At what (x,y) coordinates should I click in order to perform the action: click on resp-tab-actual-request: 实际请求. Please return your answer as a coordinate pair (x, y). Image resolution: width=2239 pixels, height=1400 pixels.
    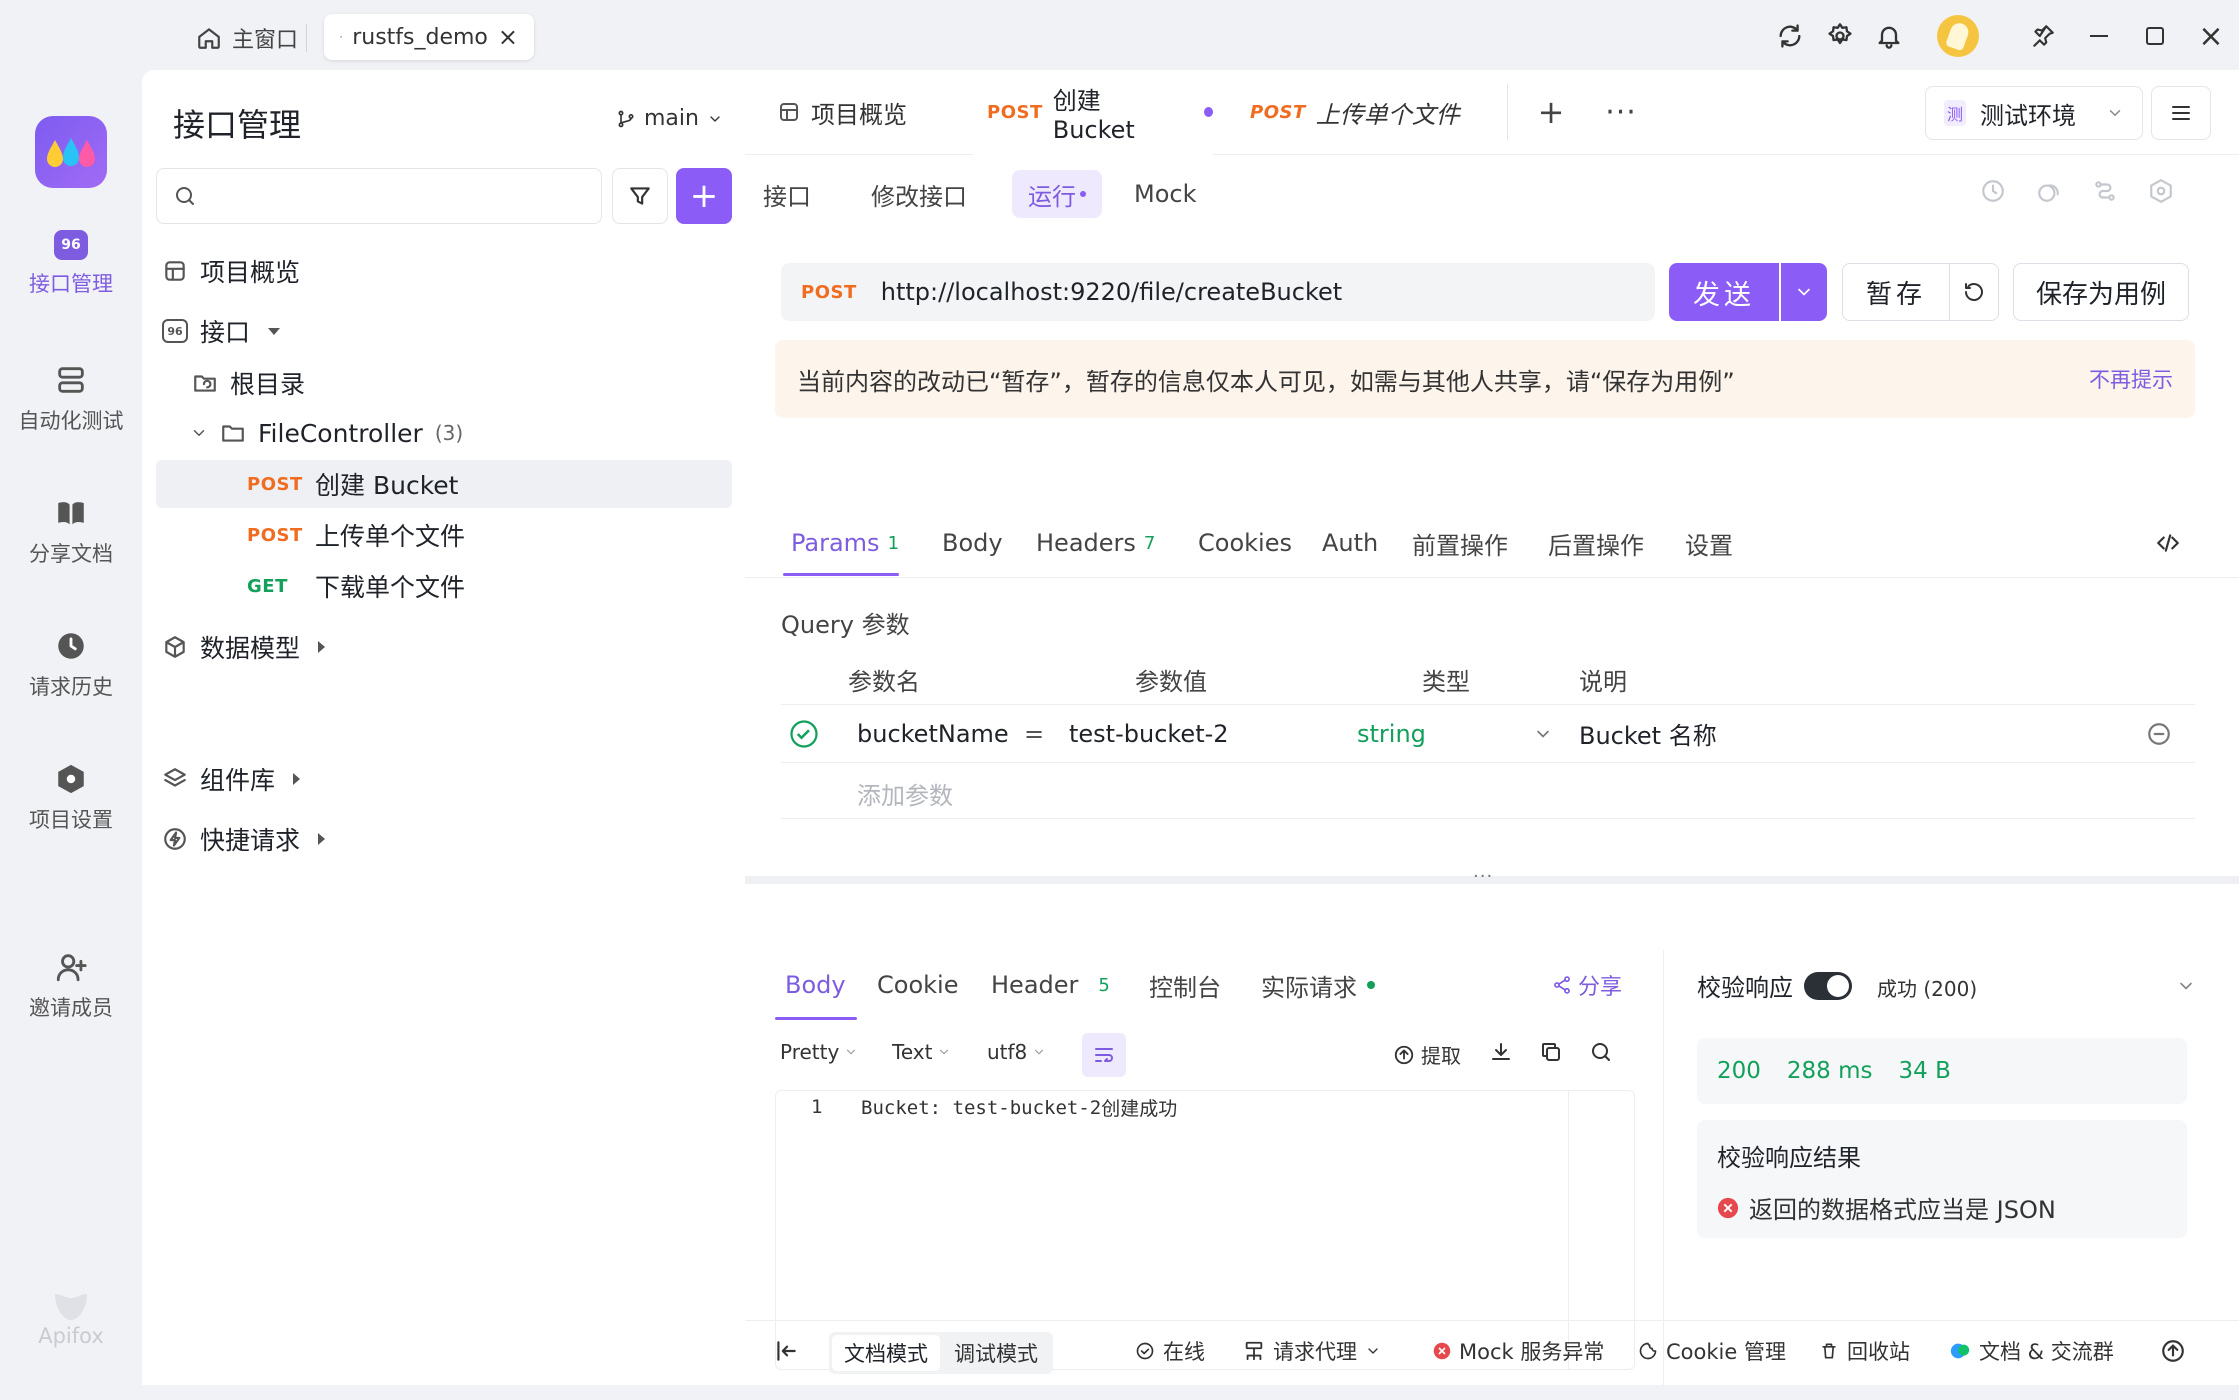
    Looking at the image, I should click on (1318, 985).